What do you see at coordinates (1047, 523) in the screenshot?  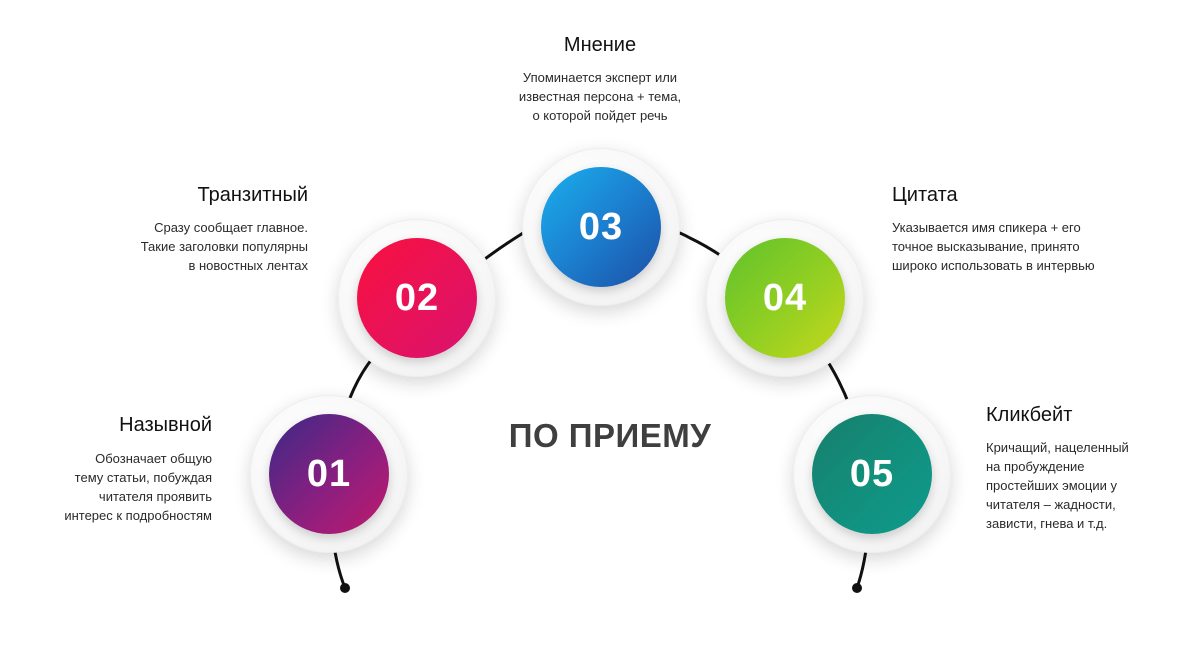 I see `step-05-desc-line: зависти, гнева и т.д.` at bounding box center [1047, 523].